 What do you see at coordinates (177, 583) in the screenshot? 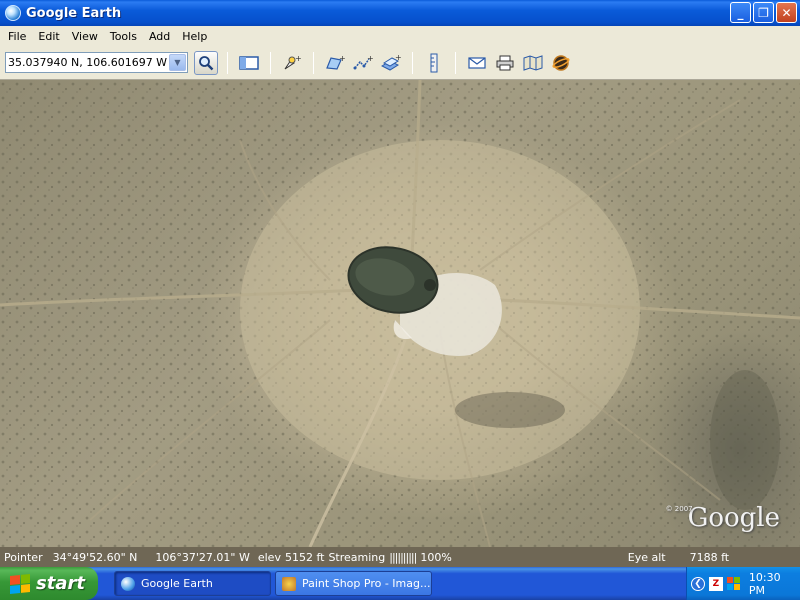
I see `task-label: Google Earth` at bounding box center [177, 583].